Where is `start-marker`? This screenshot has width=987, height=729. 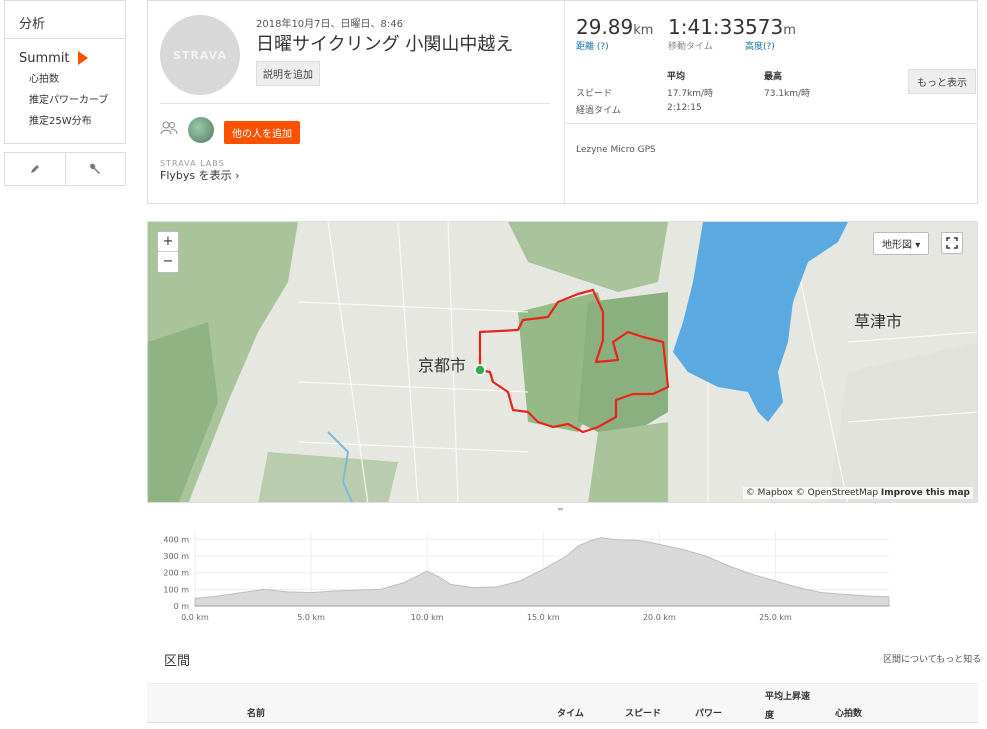
start-marker is located at coordinates (480, 370).